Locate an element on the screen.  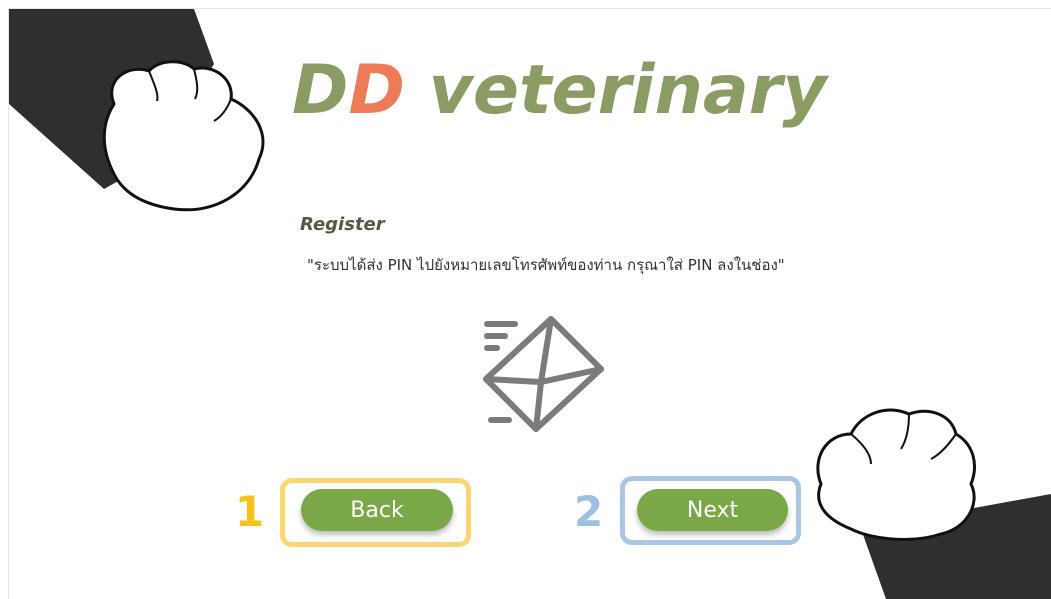
brand-logo-d2: D is located at coordinates (376, 90).